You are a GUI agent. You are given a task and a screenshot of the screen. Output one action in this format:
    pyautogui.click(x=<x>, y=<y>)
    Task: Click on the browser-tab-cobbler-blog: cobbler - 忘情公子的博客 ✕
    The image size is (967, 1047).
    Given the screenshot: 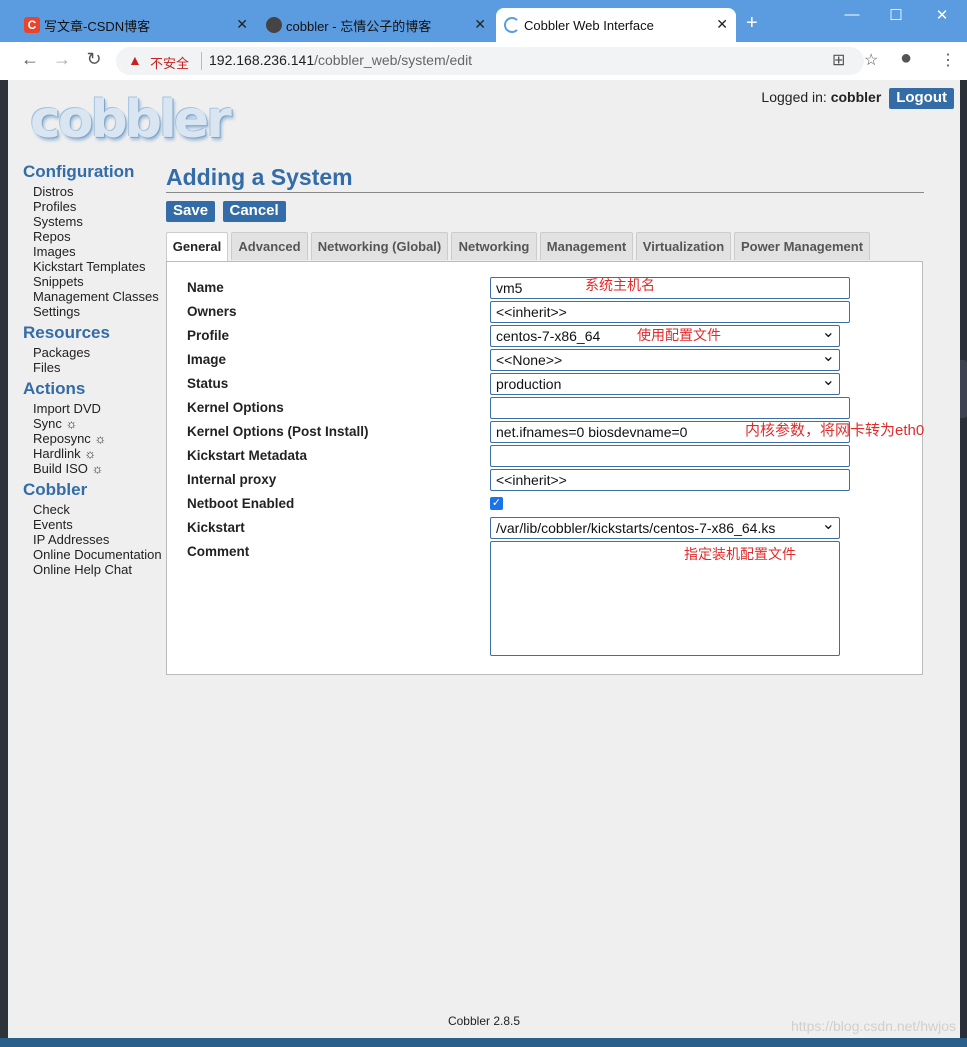 What is the action you would take?
    pyautogui.click(x=376, y=25)
    